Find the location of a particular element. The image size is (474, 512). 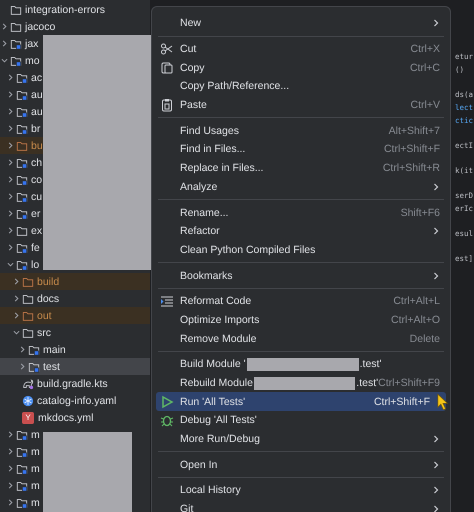

tree-item-label: main is located at coordinates (54, 350).